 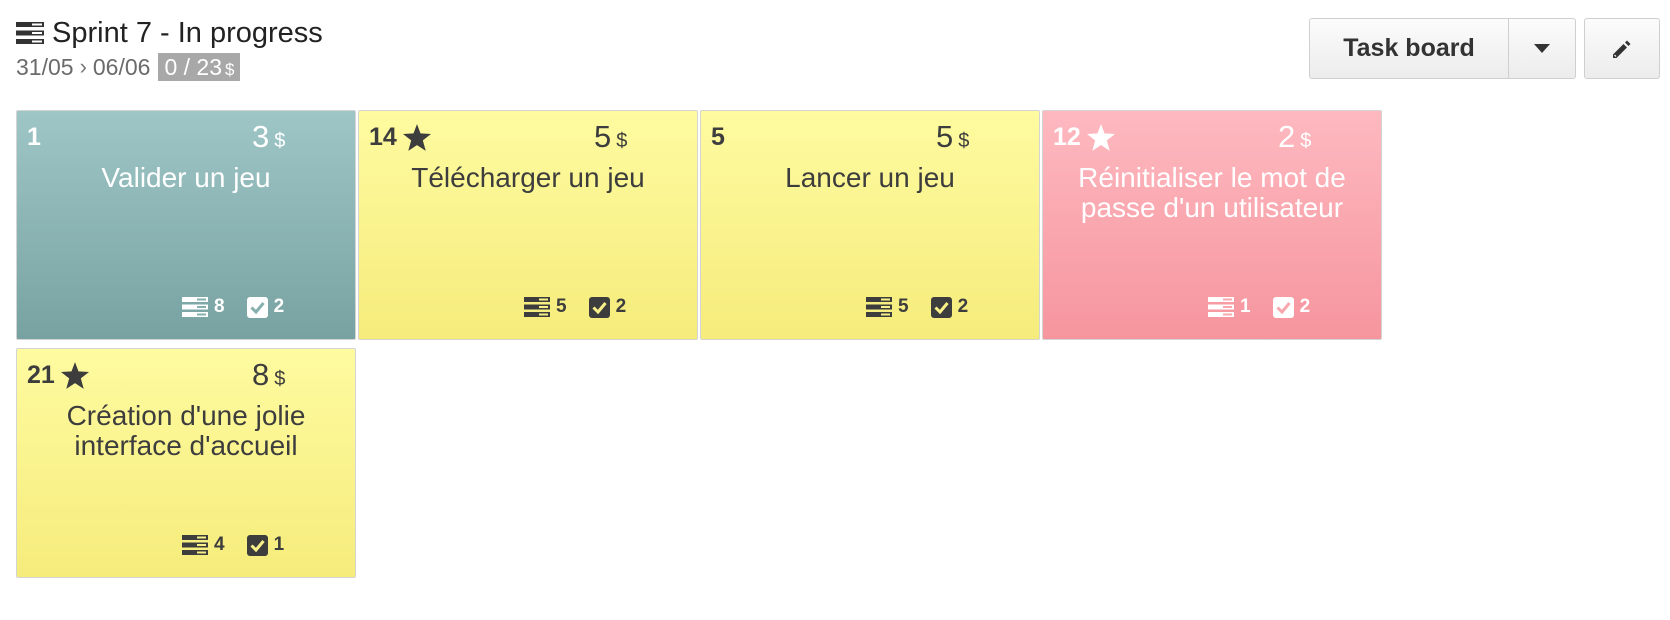 I want to click on story-counters: 1 2, so click(x=1259, y=307).